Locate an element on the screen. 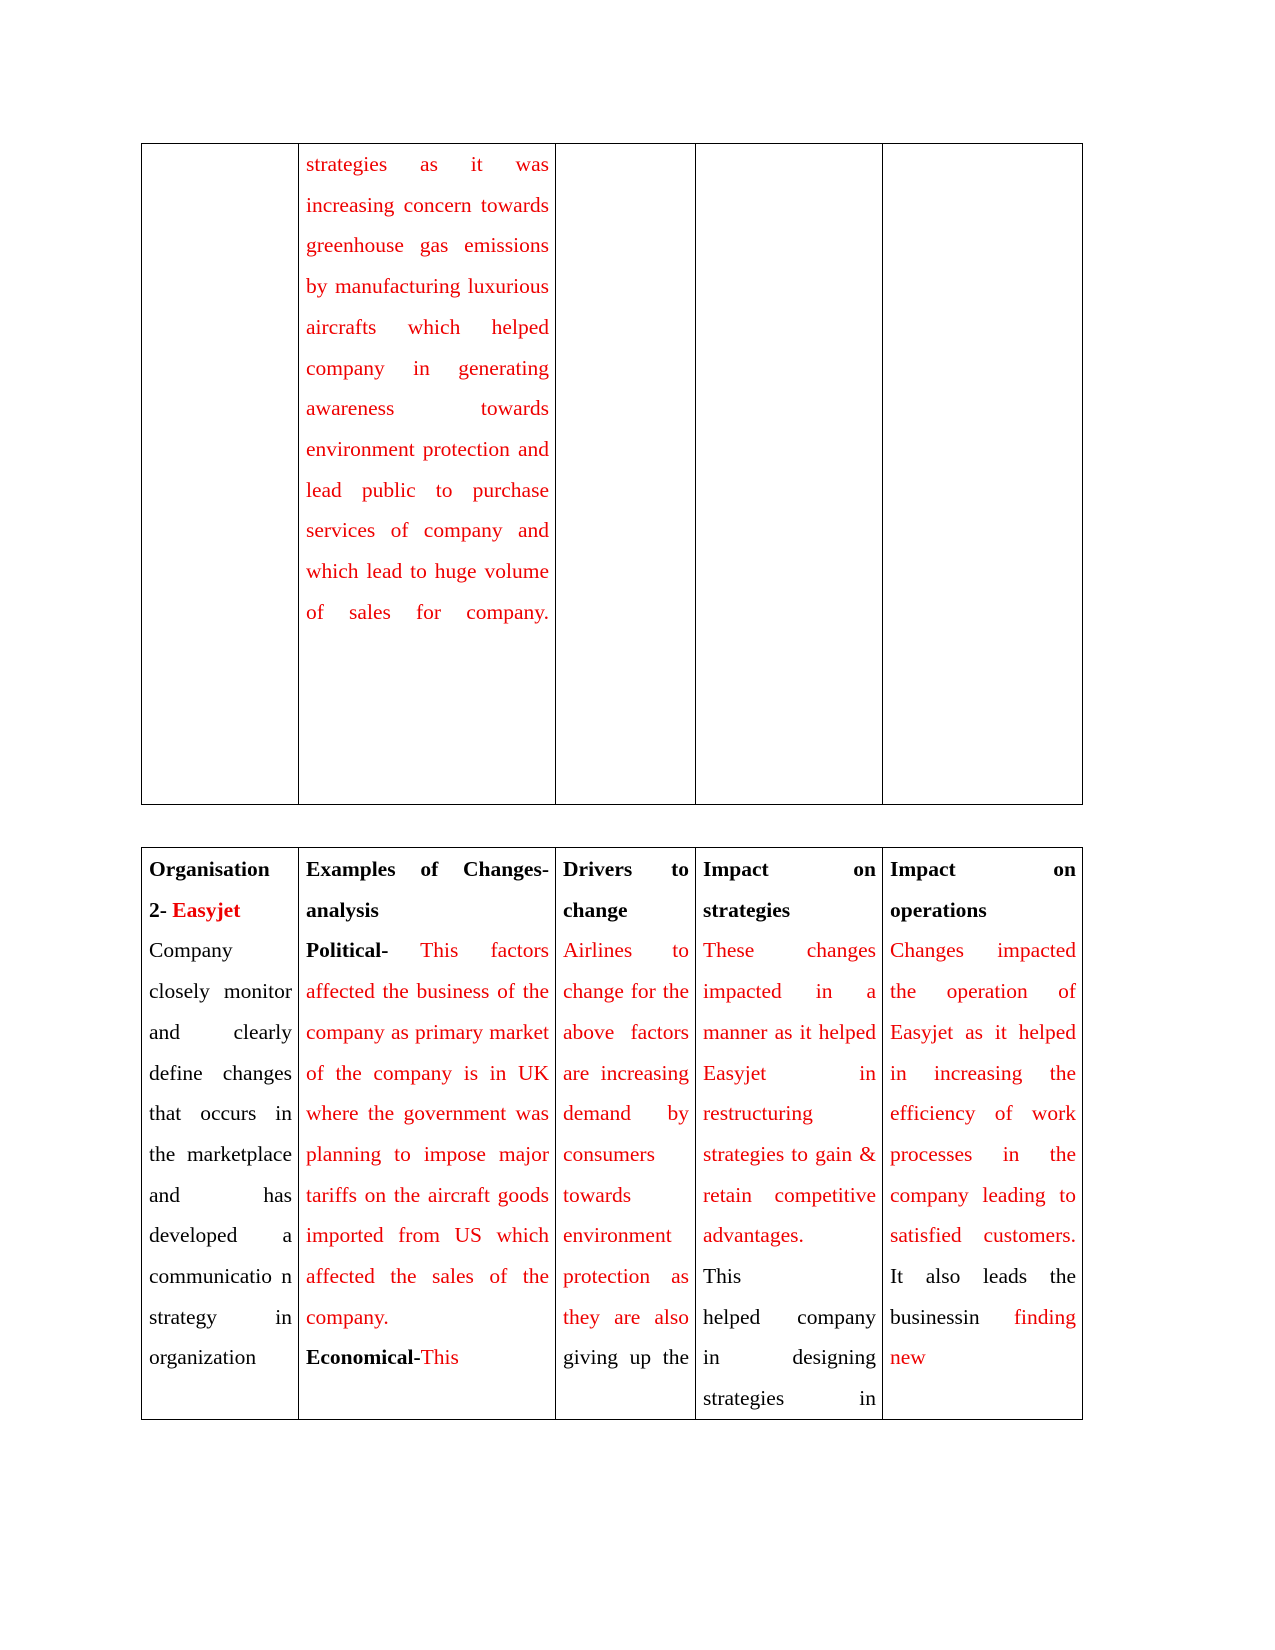  t2-header-drivers-line2: change is located at coordinates (595, 909).